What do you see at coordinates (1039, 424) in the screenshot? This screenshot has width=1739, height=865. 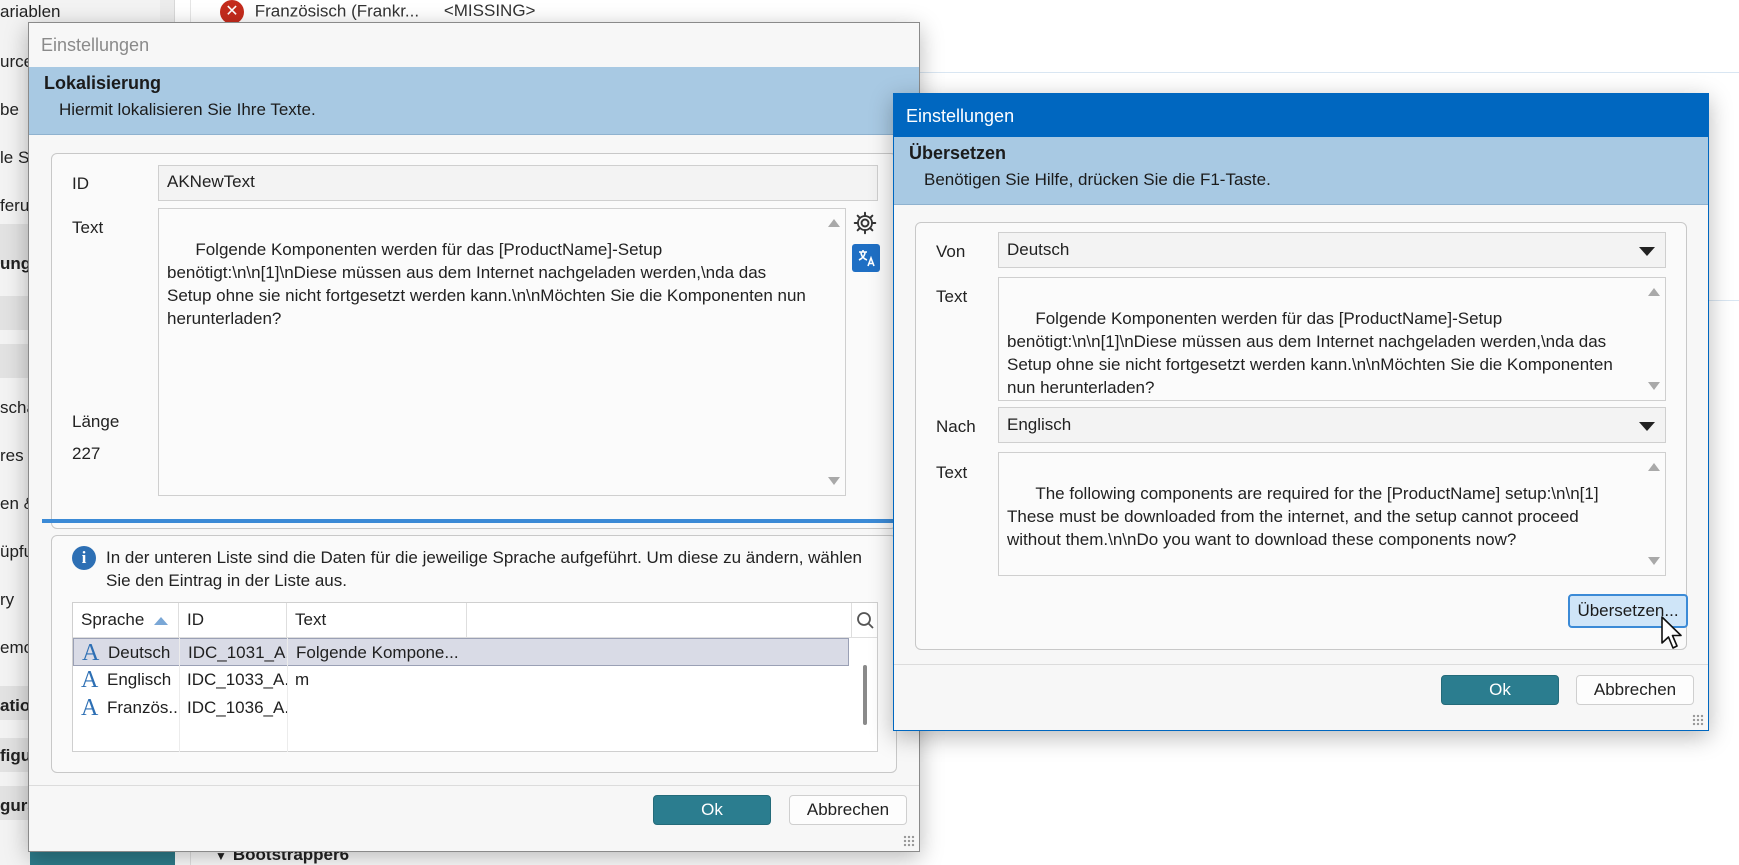 I see `to-language-value: Englisch` at bounding box center [1039, 424].